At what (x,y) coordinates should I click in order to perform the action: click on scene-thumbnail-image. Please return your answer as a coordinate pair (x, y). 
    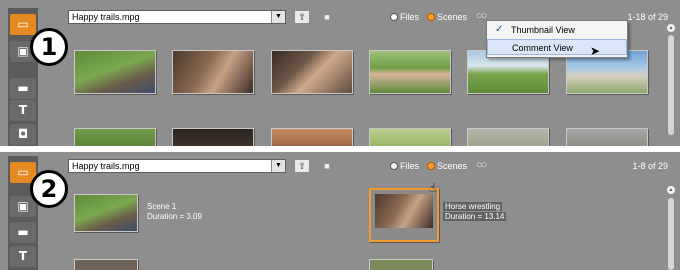
    Looking at the image, I should click on (404, 211).